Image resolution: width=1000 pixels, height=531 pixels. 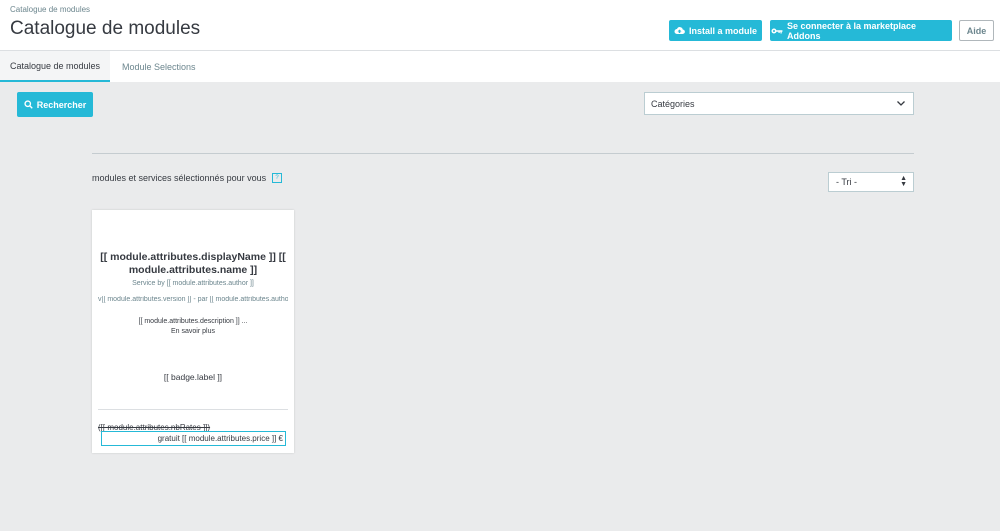 What do you see at coordinates (846, 182) in the screenshot?
I see `sort-select-value: - Tri -` at bounding box center [846, 182].